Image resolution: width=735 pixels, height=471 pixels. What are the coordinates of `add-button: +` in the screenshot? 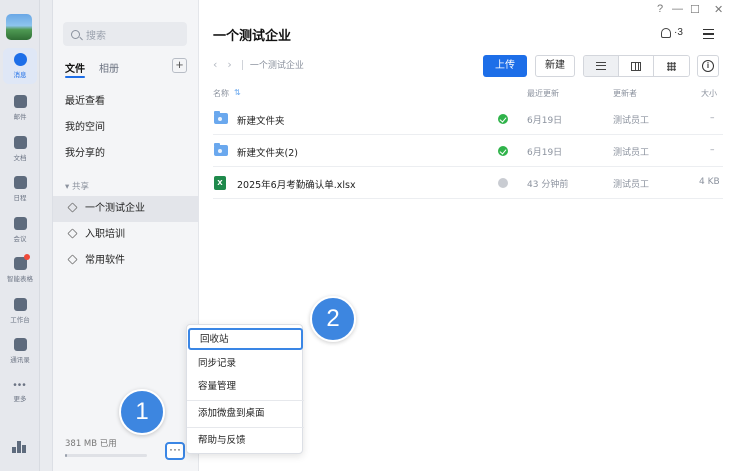 It's located at (179, 65).